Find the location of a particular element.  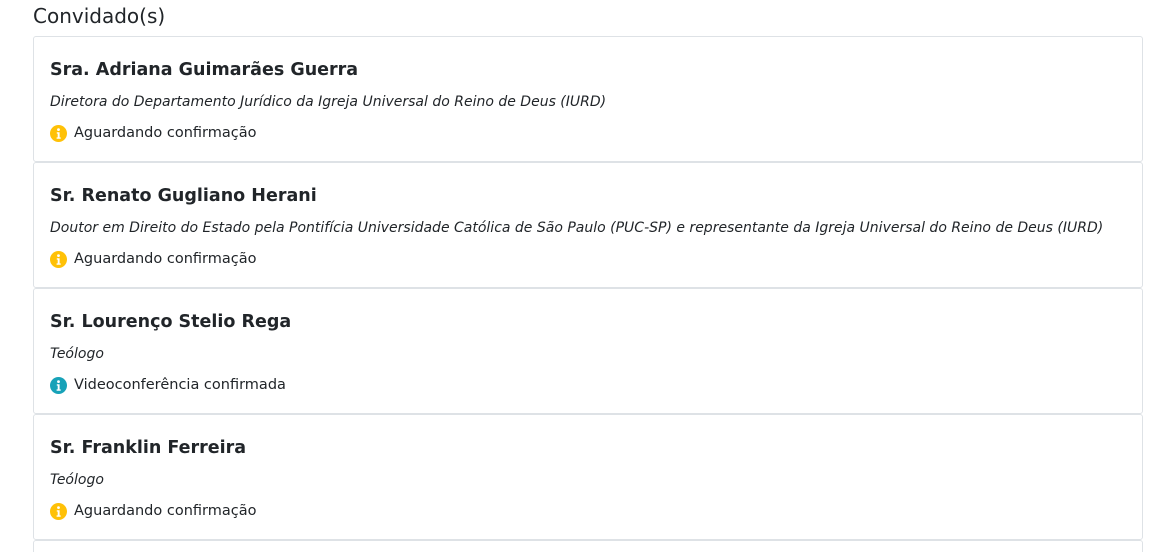

guest-name: Sra. Adriana Guimarães Guerra is located at coordinates (204, 70).